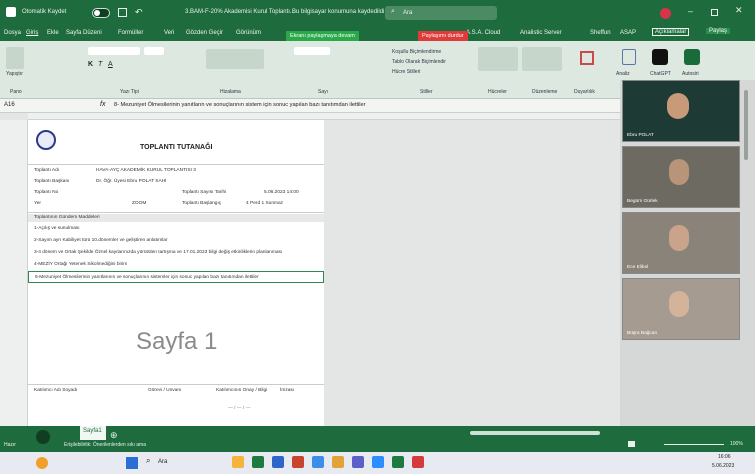 Image resolution: width=755 pixels, height=474 pixels. I want to click on place-value: ZOOM, so click(139, 203).